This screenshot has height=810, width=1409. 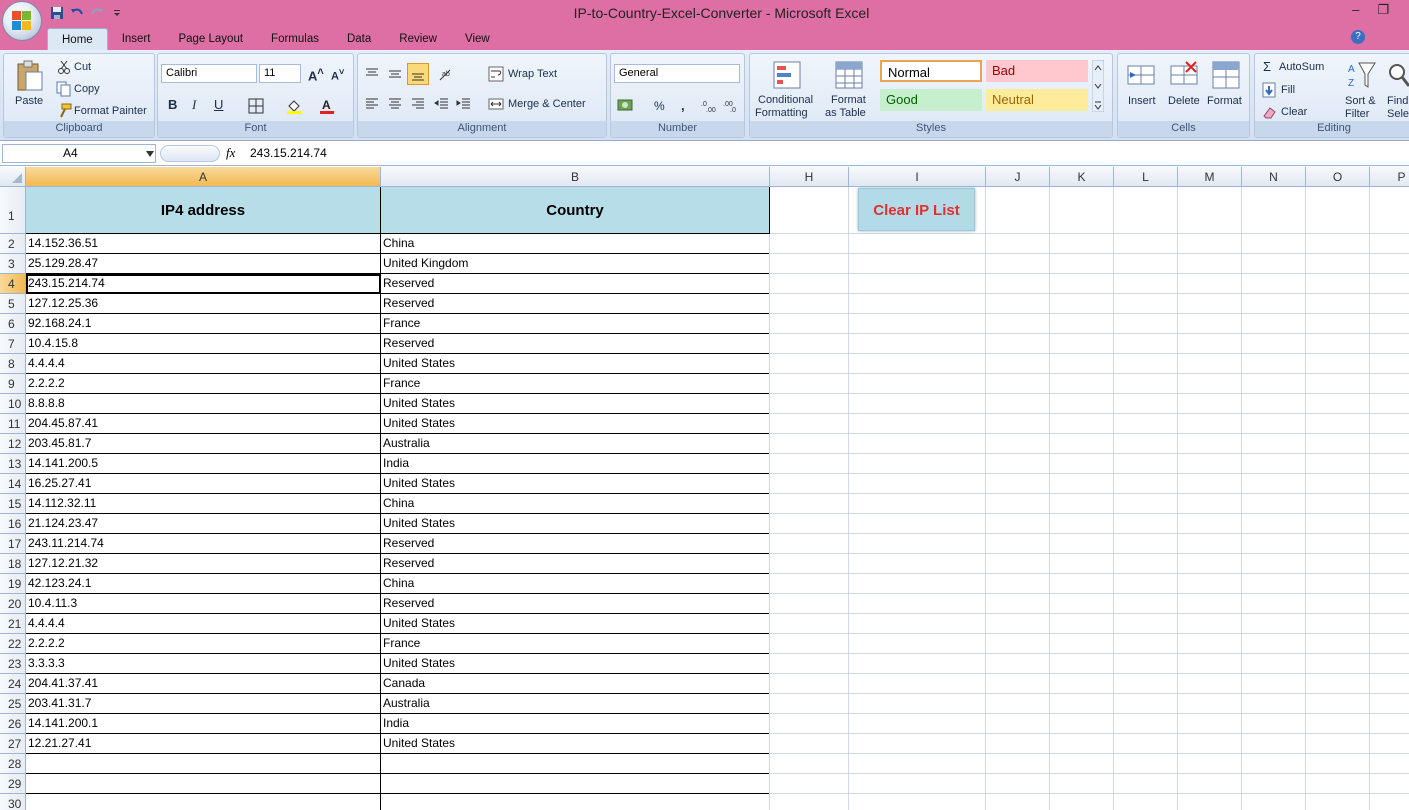 What do you see at coordinates (13, 384) in the screenshot?
I see `row-header: 9` at bounding box center [13, 384].